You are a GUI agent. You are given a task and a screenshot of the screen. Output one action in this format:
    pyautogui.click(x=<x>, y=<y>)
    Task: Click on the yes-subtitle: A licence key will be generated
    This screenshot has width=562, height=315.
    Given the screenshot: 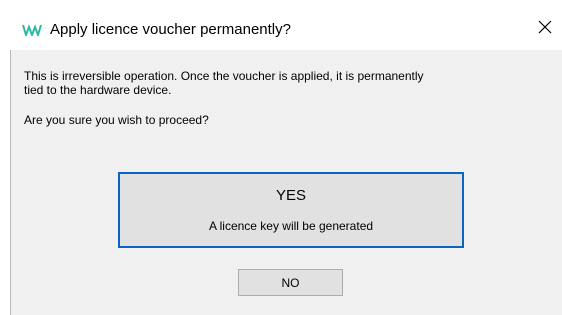 What is the action you would take?
    pyautogui.click(x=291, y=226)
    